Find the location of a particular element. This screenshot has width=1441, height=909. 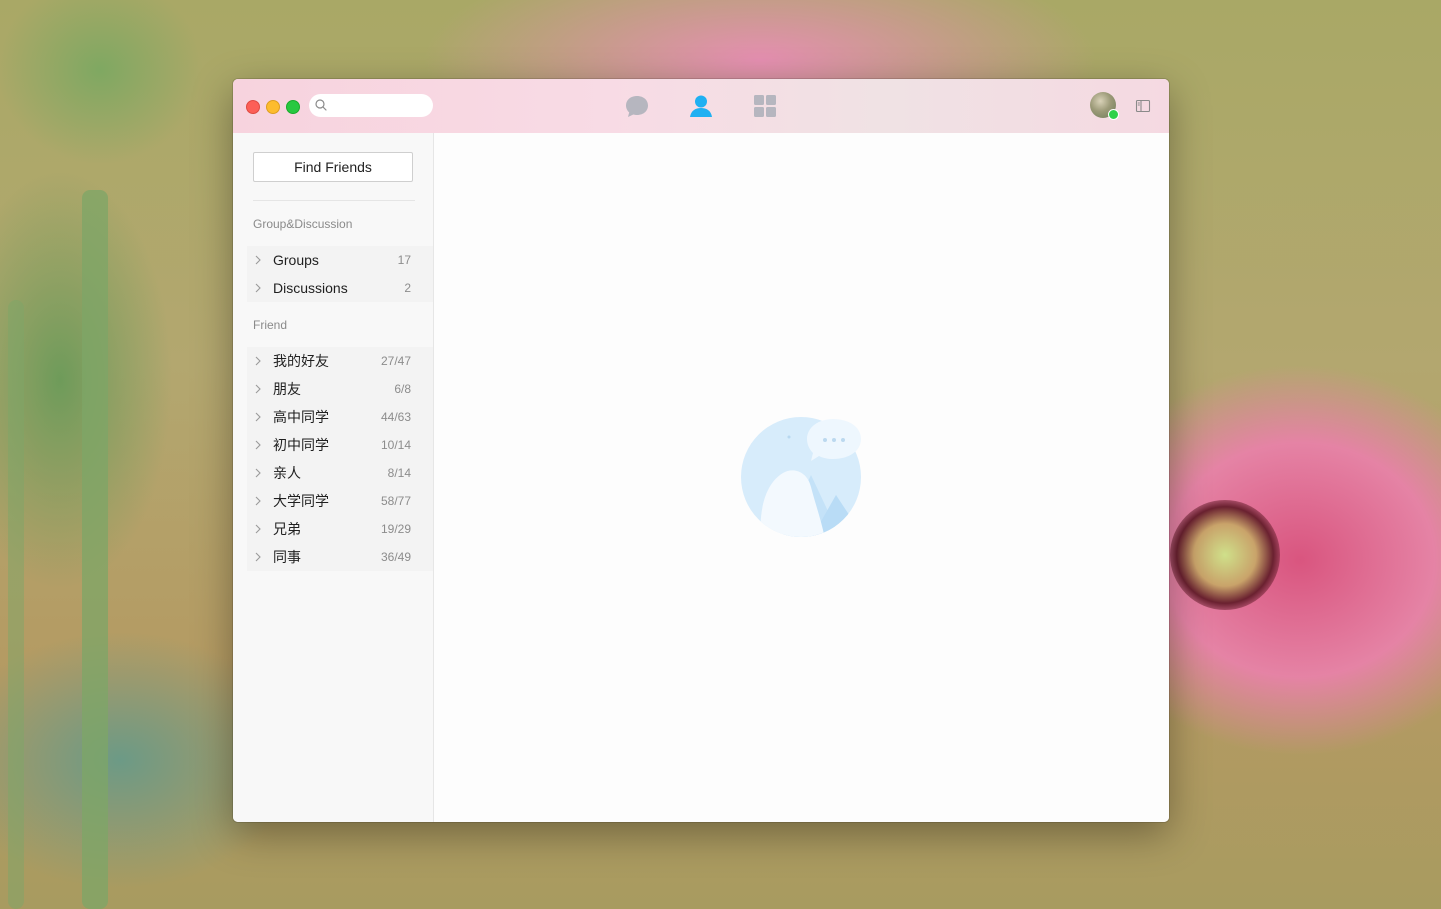

friend-group-label: 大学同学 is located at coordinates (301, 501).